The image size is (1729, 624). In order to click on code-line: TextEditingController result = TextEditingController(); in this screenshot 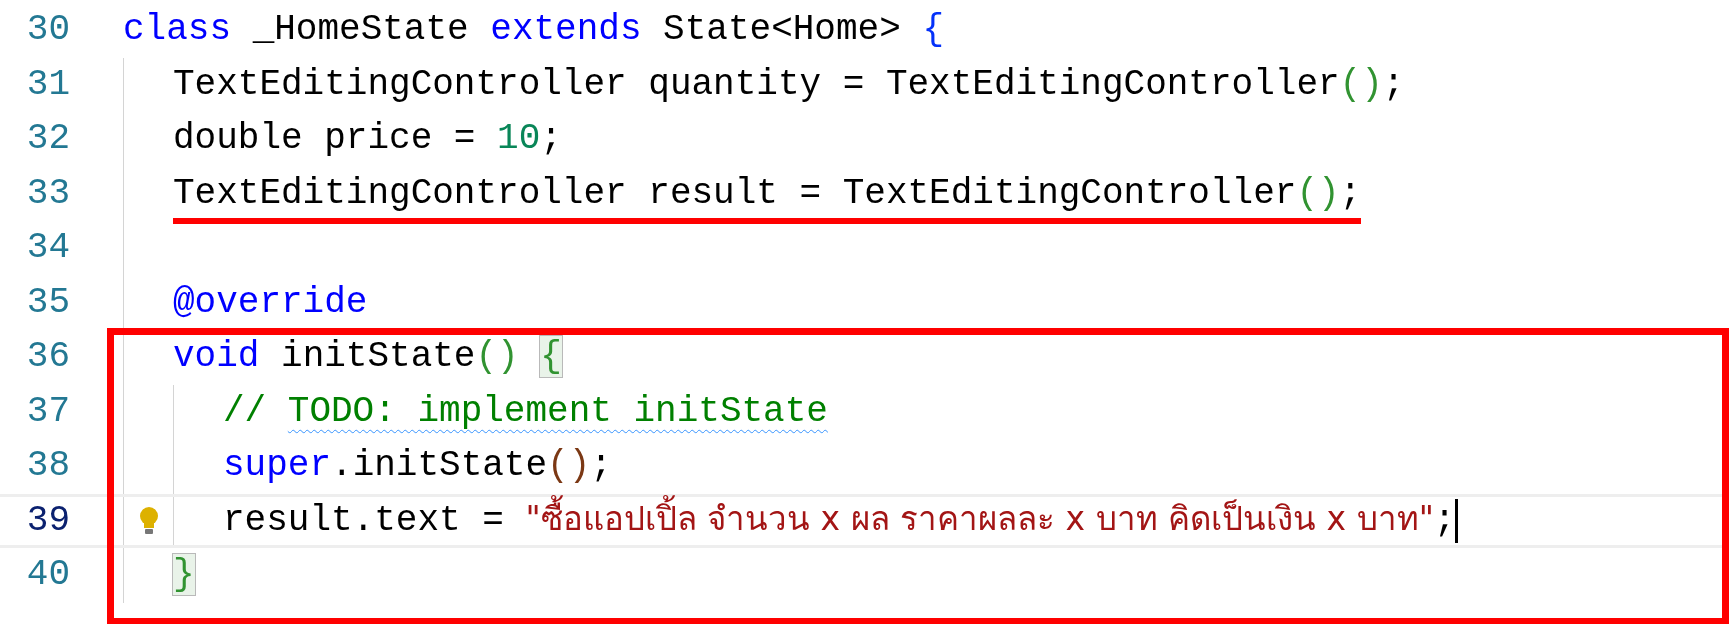, I will do `click(767, 193)`.